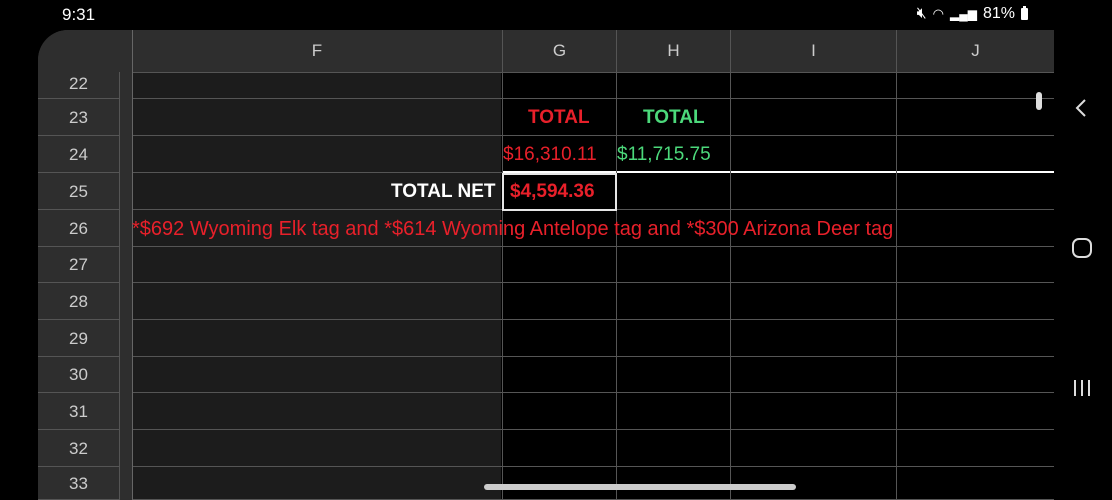  What do you see at coordinates (1082, 388) in the screenshot?
I see `recents-icon` at bounding box center [1082, 388].